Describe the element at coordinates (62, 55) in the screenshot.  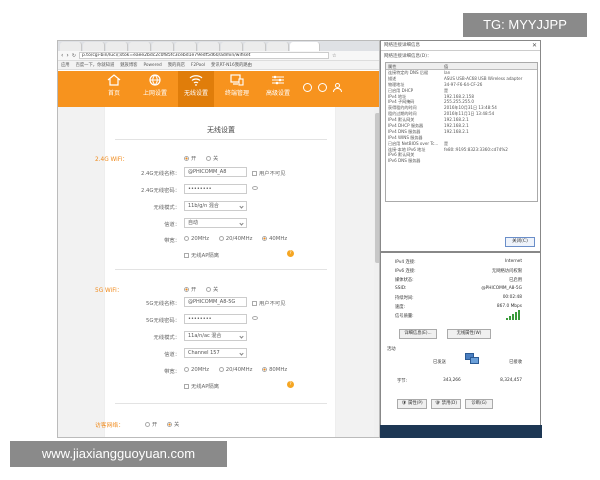
I see `back-icon: ‹` at that location.